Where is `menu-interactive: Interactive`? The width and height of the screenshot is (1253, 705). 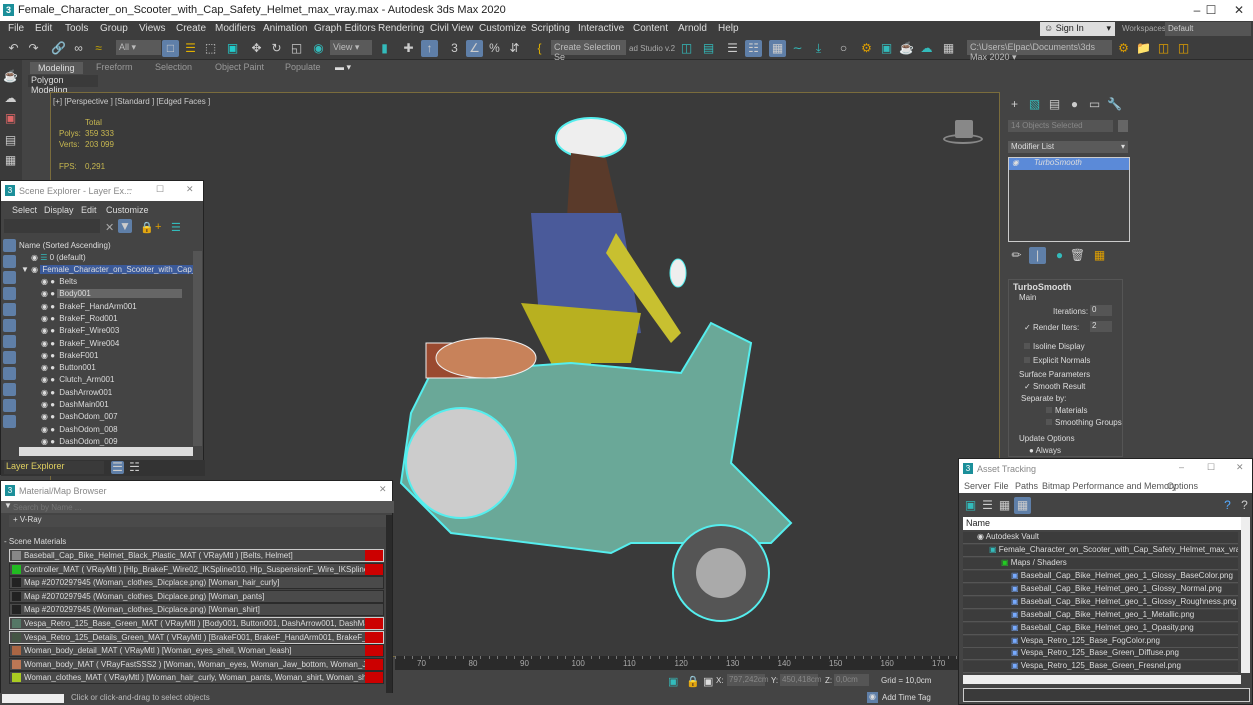 menu-interactive: Interactive is located at coordinates (601, 28).